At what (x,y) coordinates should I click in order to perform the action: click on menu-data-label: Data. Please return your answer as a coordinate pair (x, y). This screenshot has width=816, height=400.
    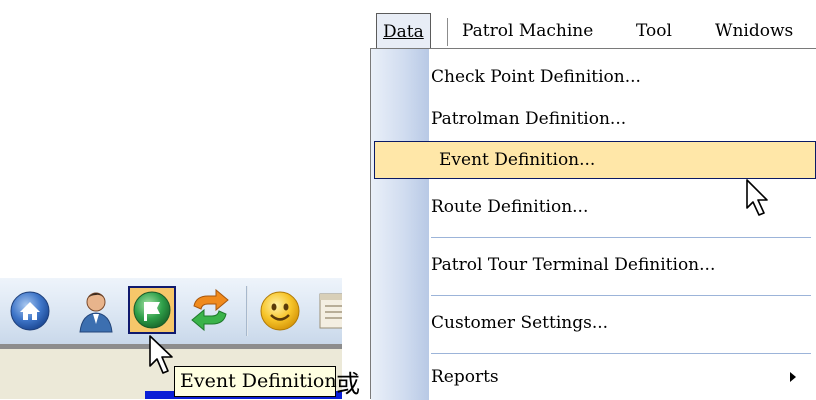
    Looking at the image, I should click on (403, 32).